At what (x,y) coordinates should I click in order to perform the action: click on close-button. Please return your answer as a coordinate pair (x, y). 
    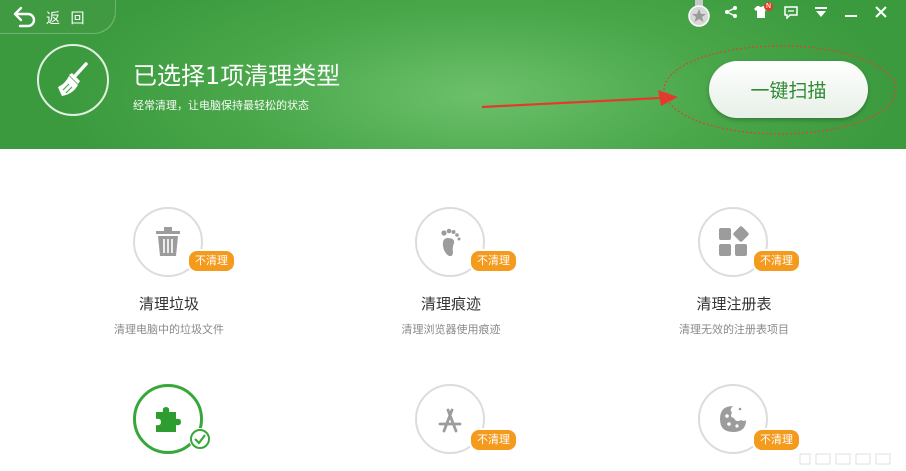
    Looking at the image, I should click on (881, 12).